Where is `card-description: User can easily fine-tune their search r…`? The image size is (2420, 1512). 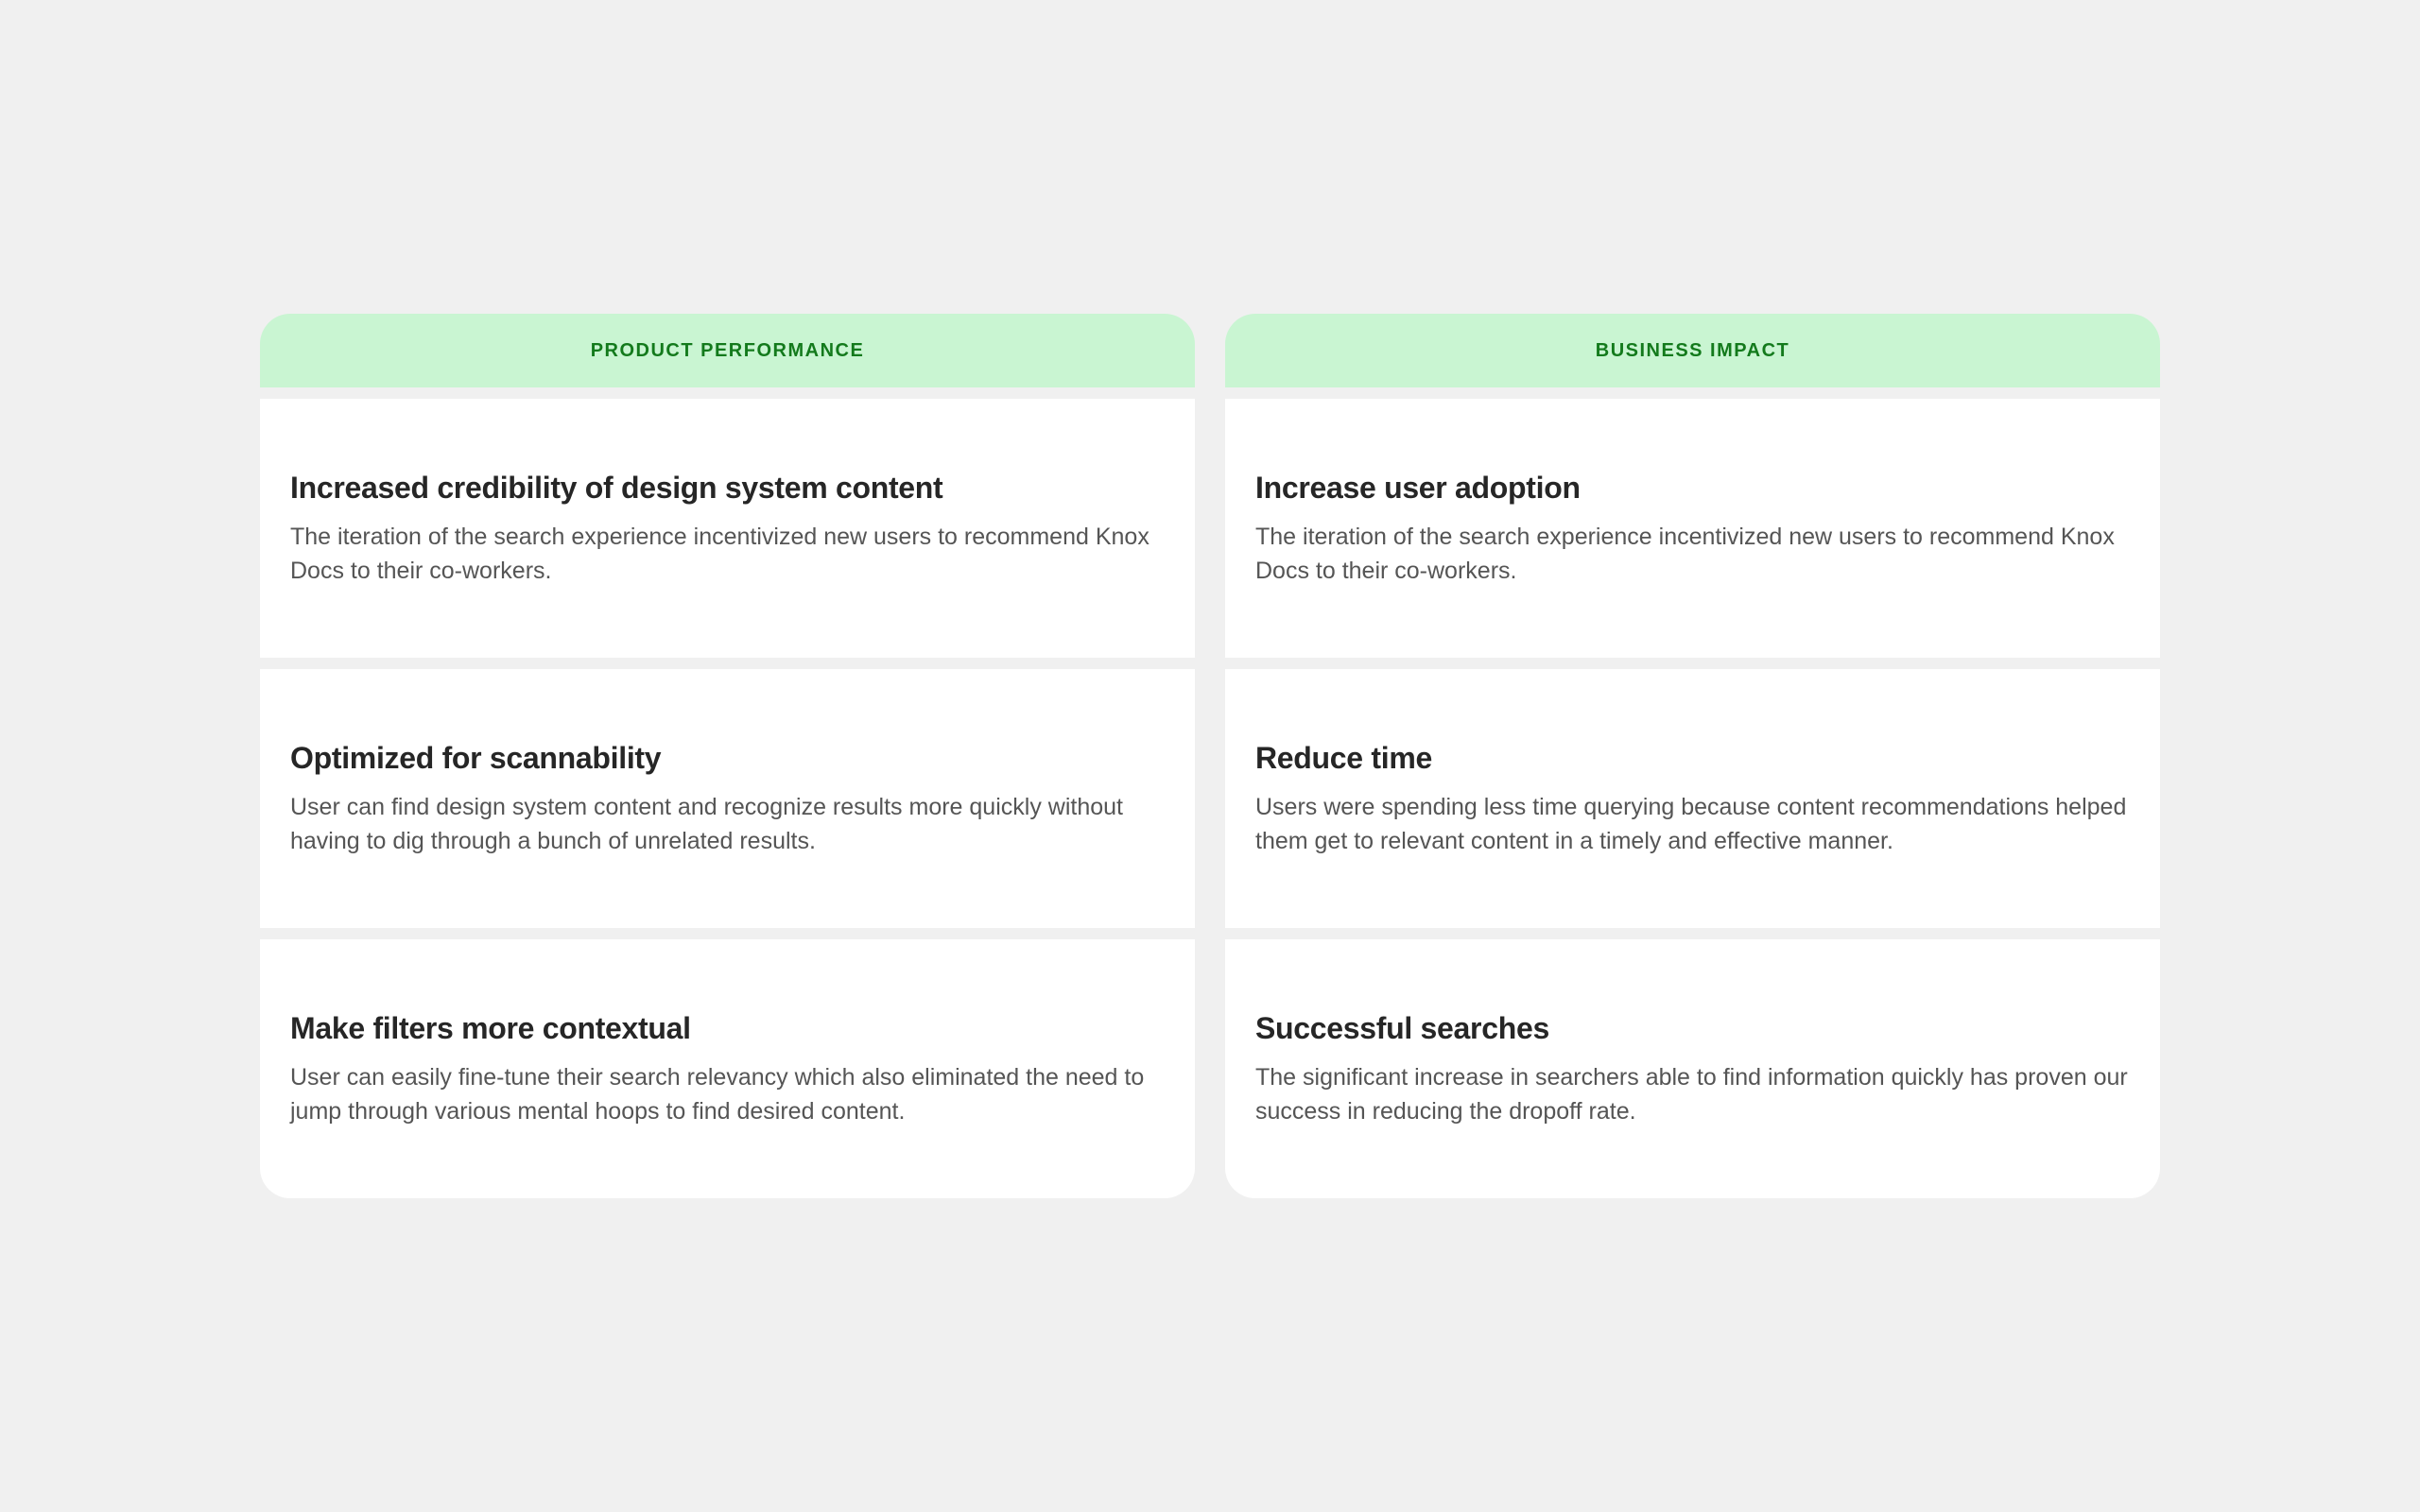 card-description: User can easily fine-tune their search r… is located at coordinates (717, 1094).